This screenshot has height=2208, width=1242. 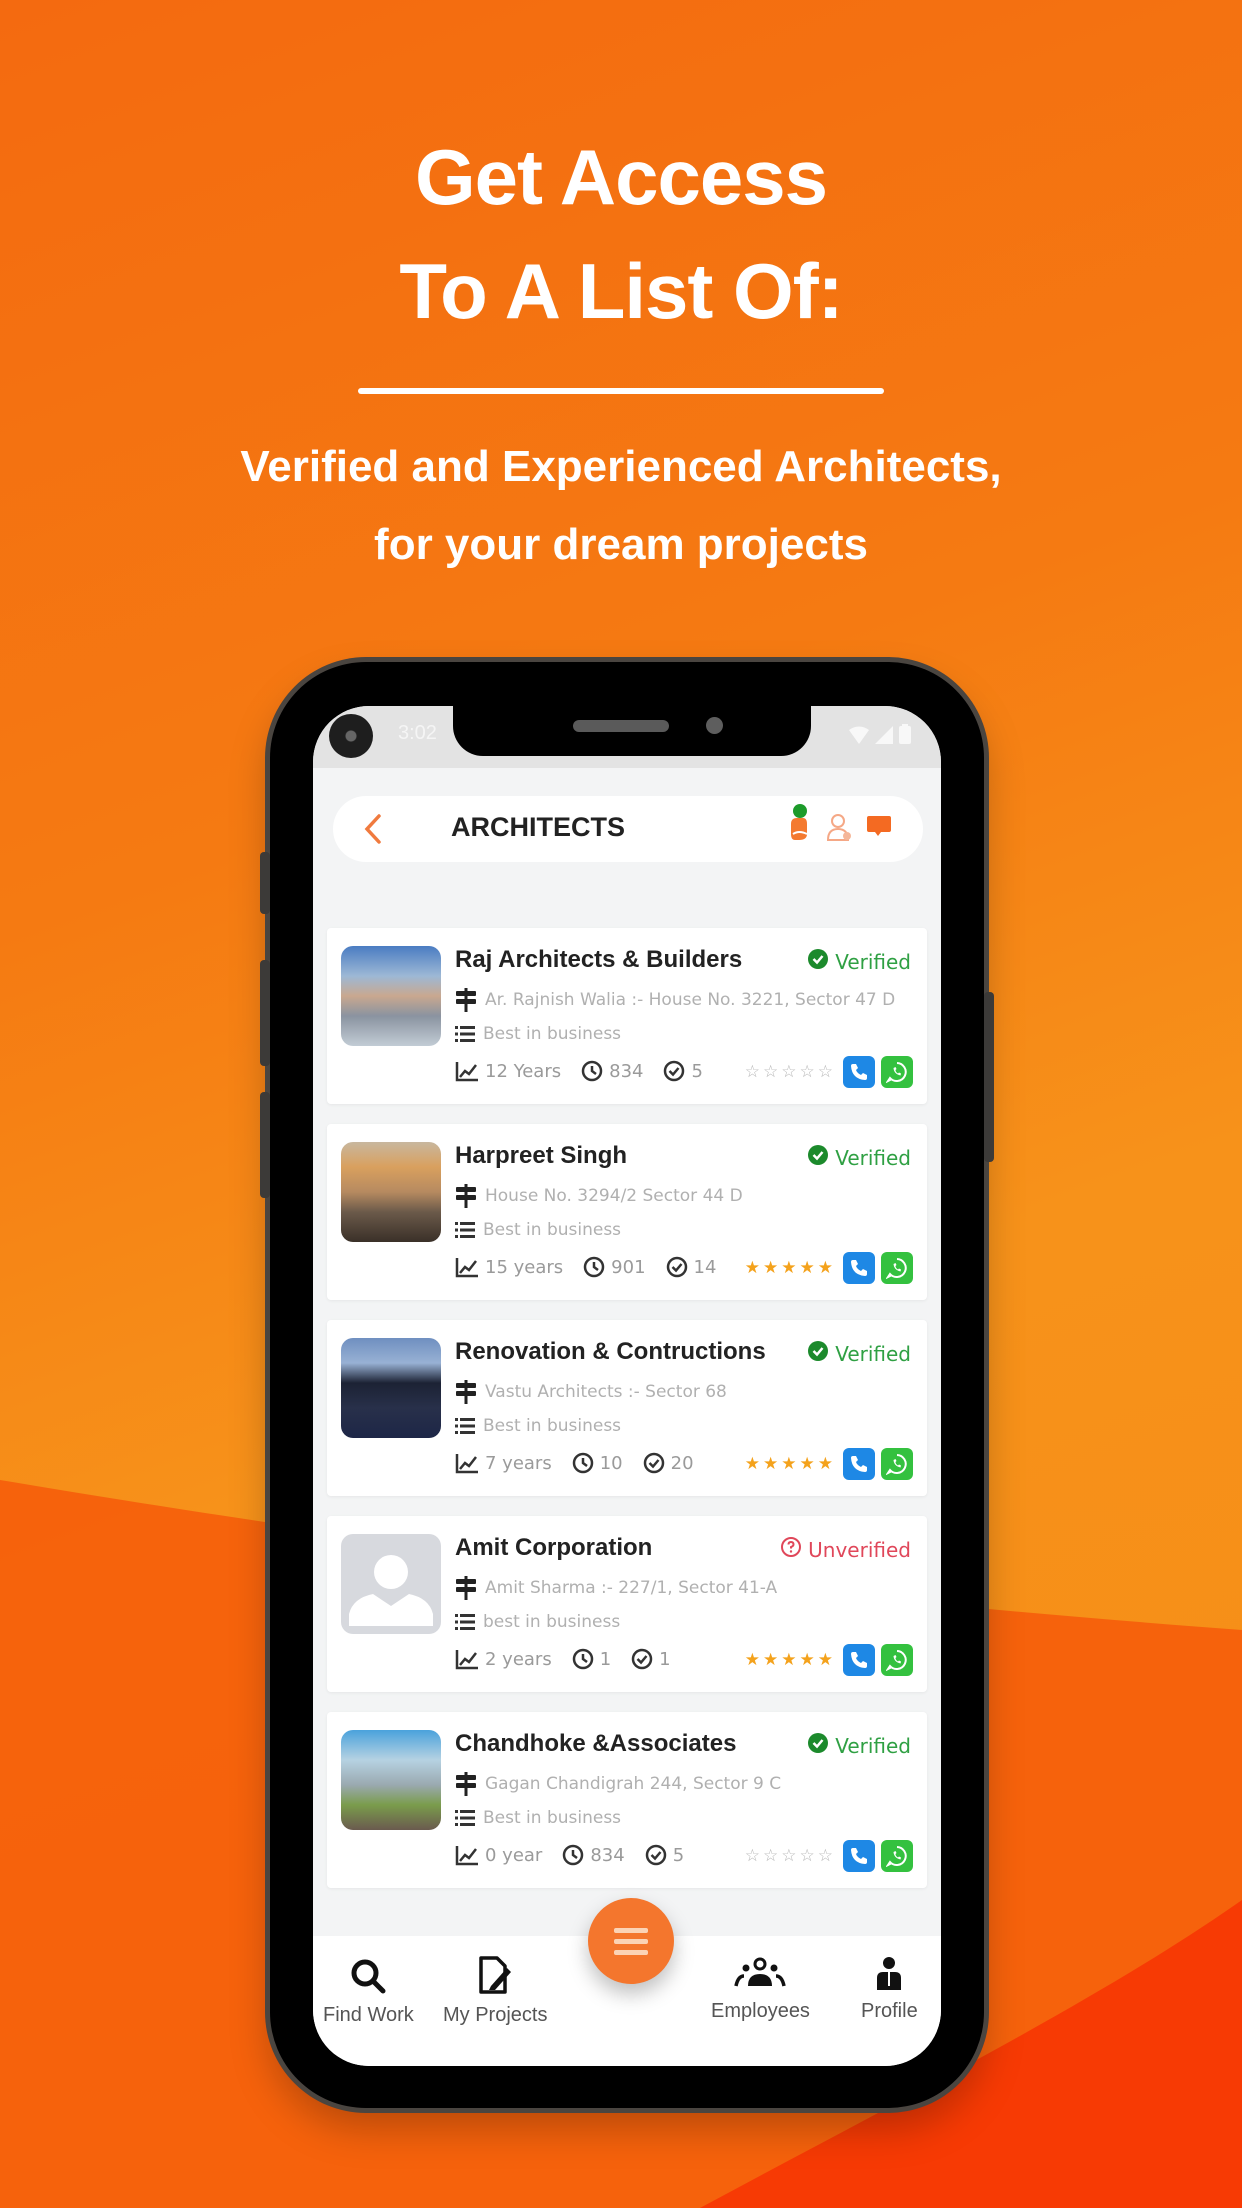 I want to click on views-count: 10, so click(x=611, y=1463).